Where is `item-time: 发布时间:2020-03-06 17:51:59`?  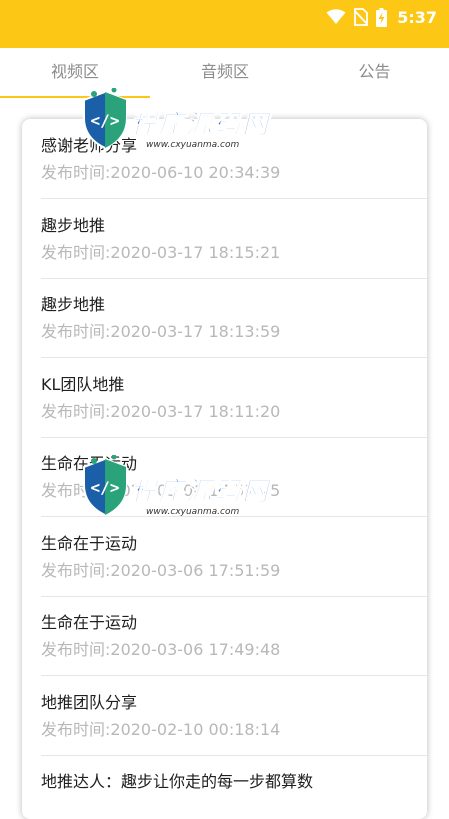
item-time: 发布时间:2020-03-06 17:51:59 is located at coordinates (161, 570).